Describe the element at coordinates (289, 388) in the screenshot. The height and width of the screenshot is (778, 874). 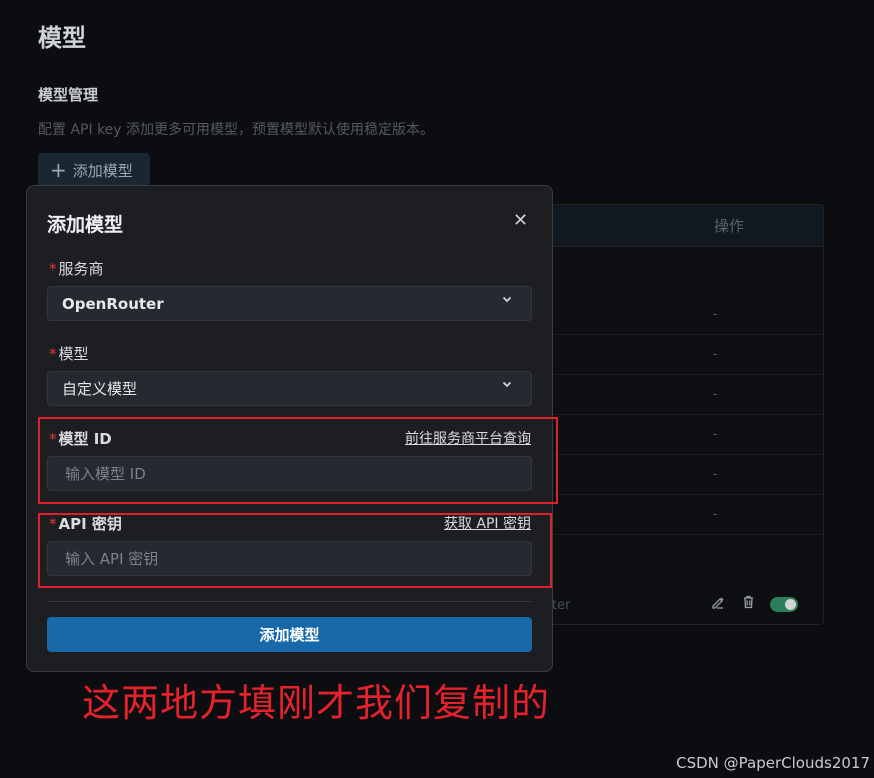
I see `model-select: 自定义模型` at that location.